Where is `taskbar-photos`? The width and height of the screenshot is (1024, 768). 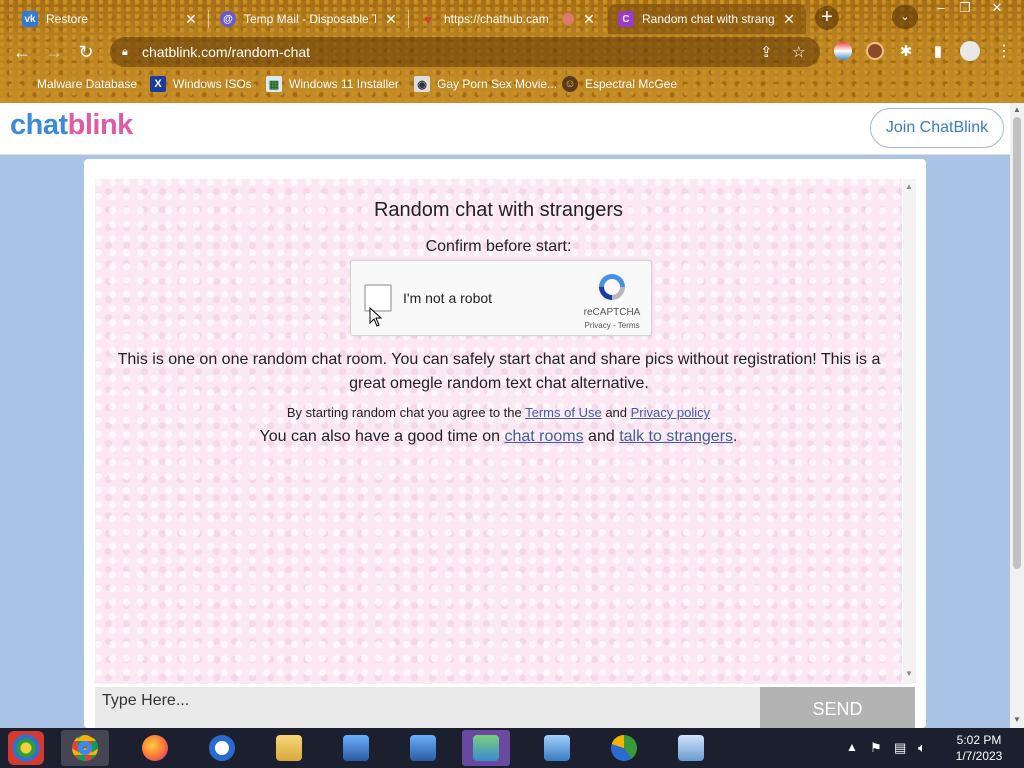 taskbar-photos is located at coordinates (557, 748).